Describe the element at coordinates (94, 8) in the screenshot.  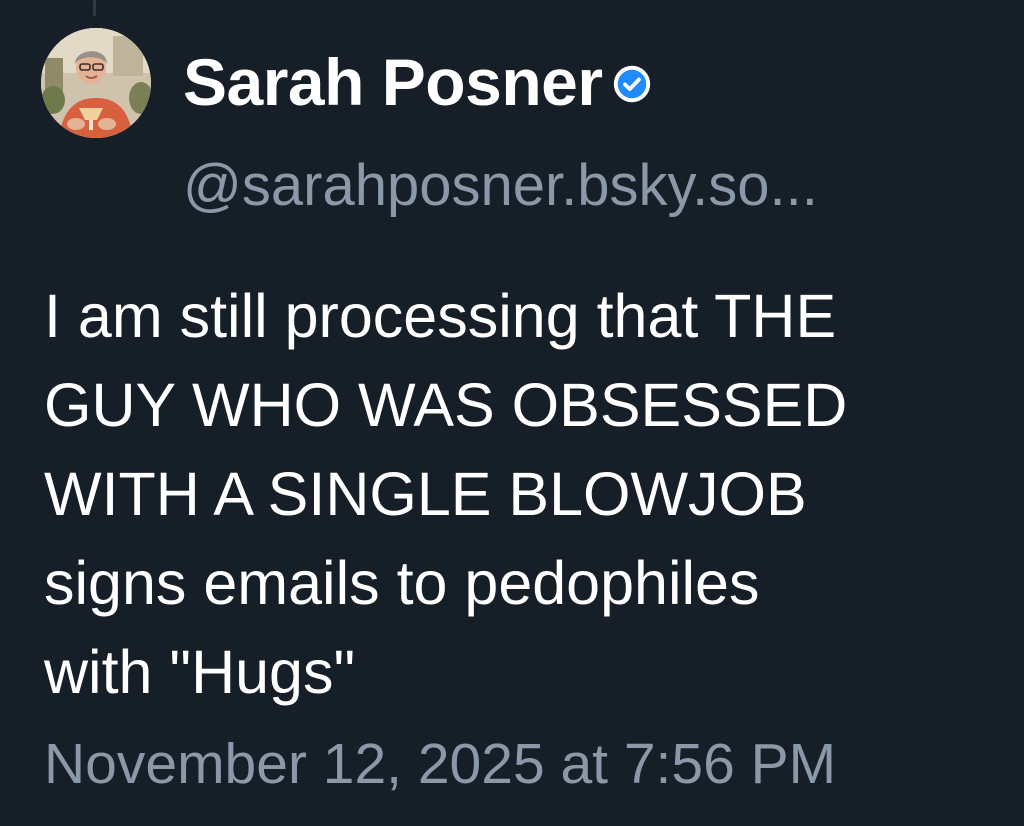
I see `thread-line` at that location.